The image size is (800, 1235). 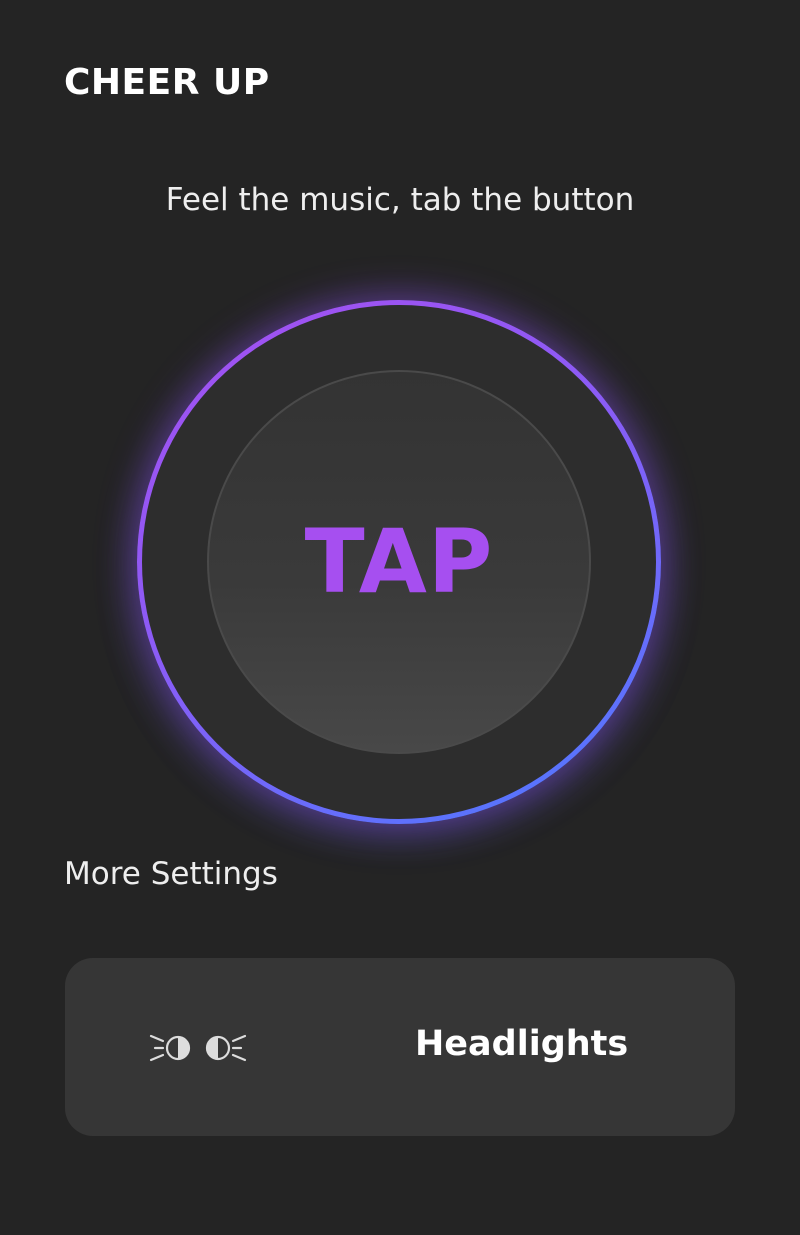 I want to click on headlights-icon, so click(x=198, y=1048).